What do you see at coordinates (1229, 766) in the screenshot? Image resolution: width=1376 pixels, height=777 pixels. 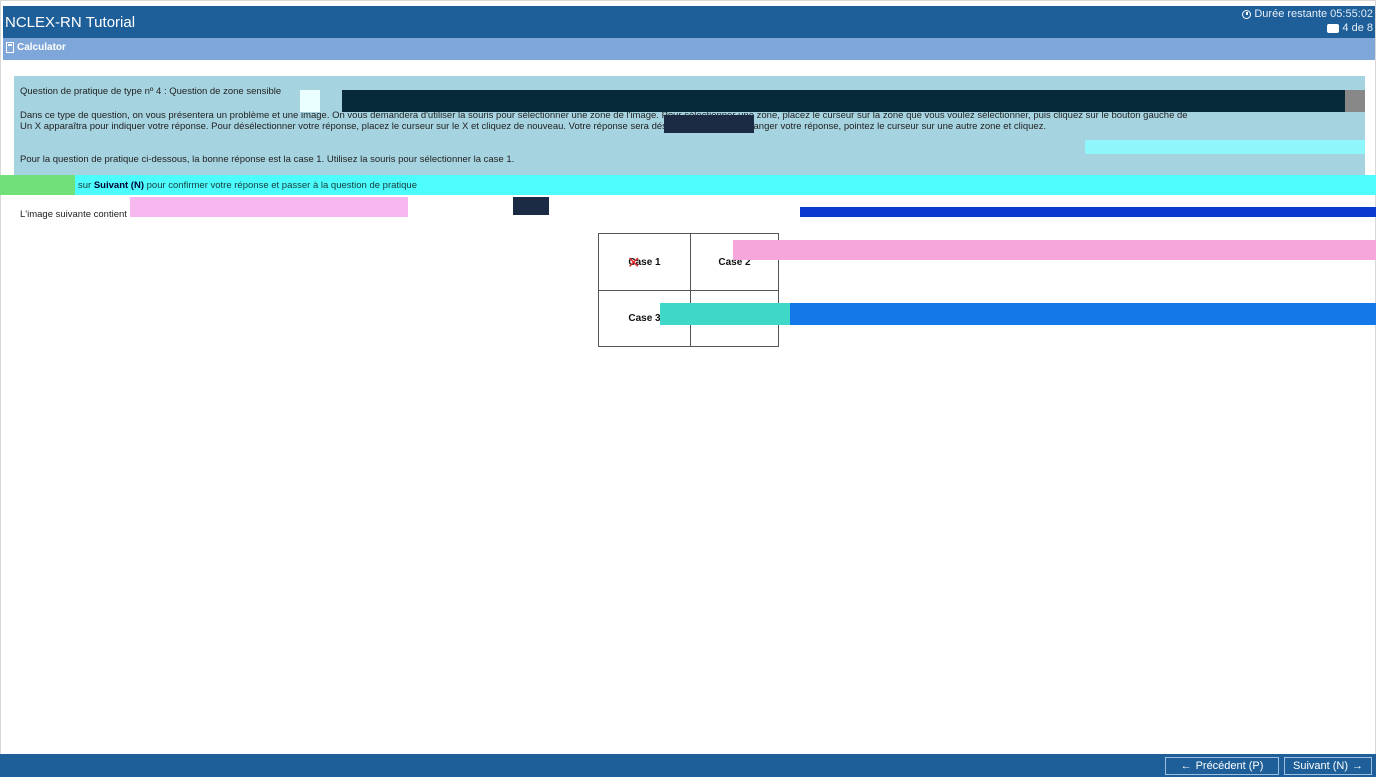 I see `previous-label: Précédent (P)` at bounding box center [1229, 766].